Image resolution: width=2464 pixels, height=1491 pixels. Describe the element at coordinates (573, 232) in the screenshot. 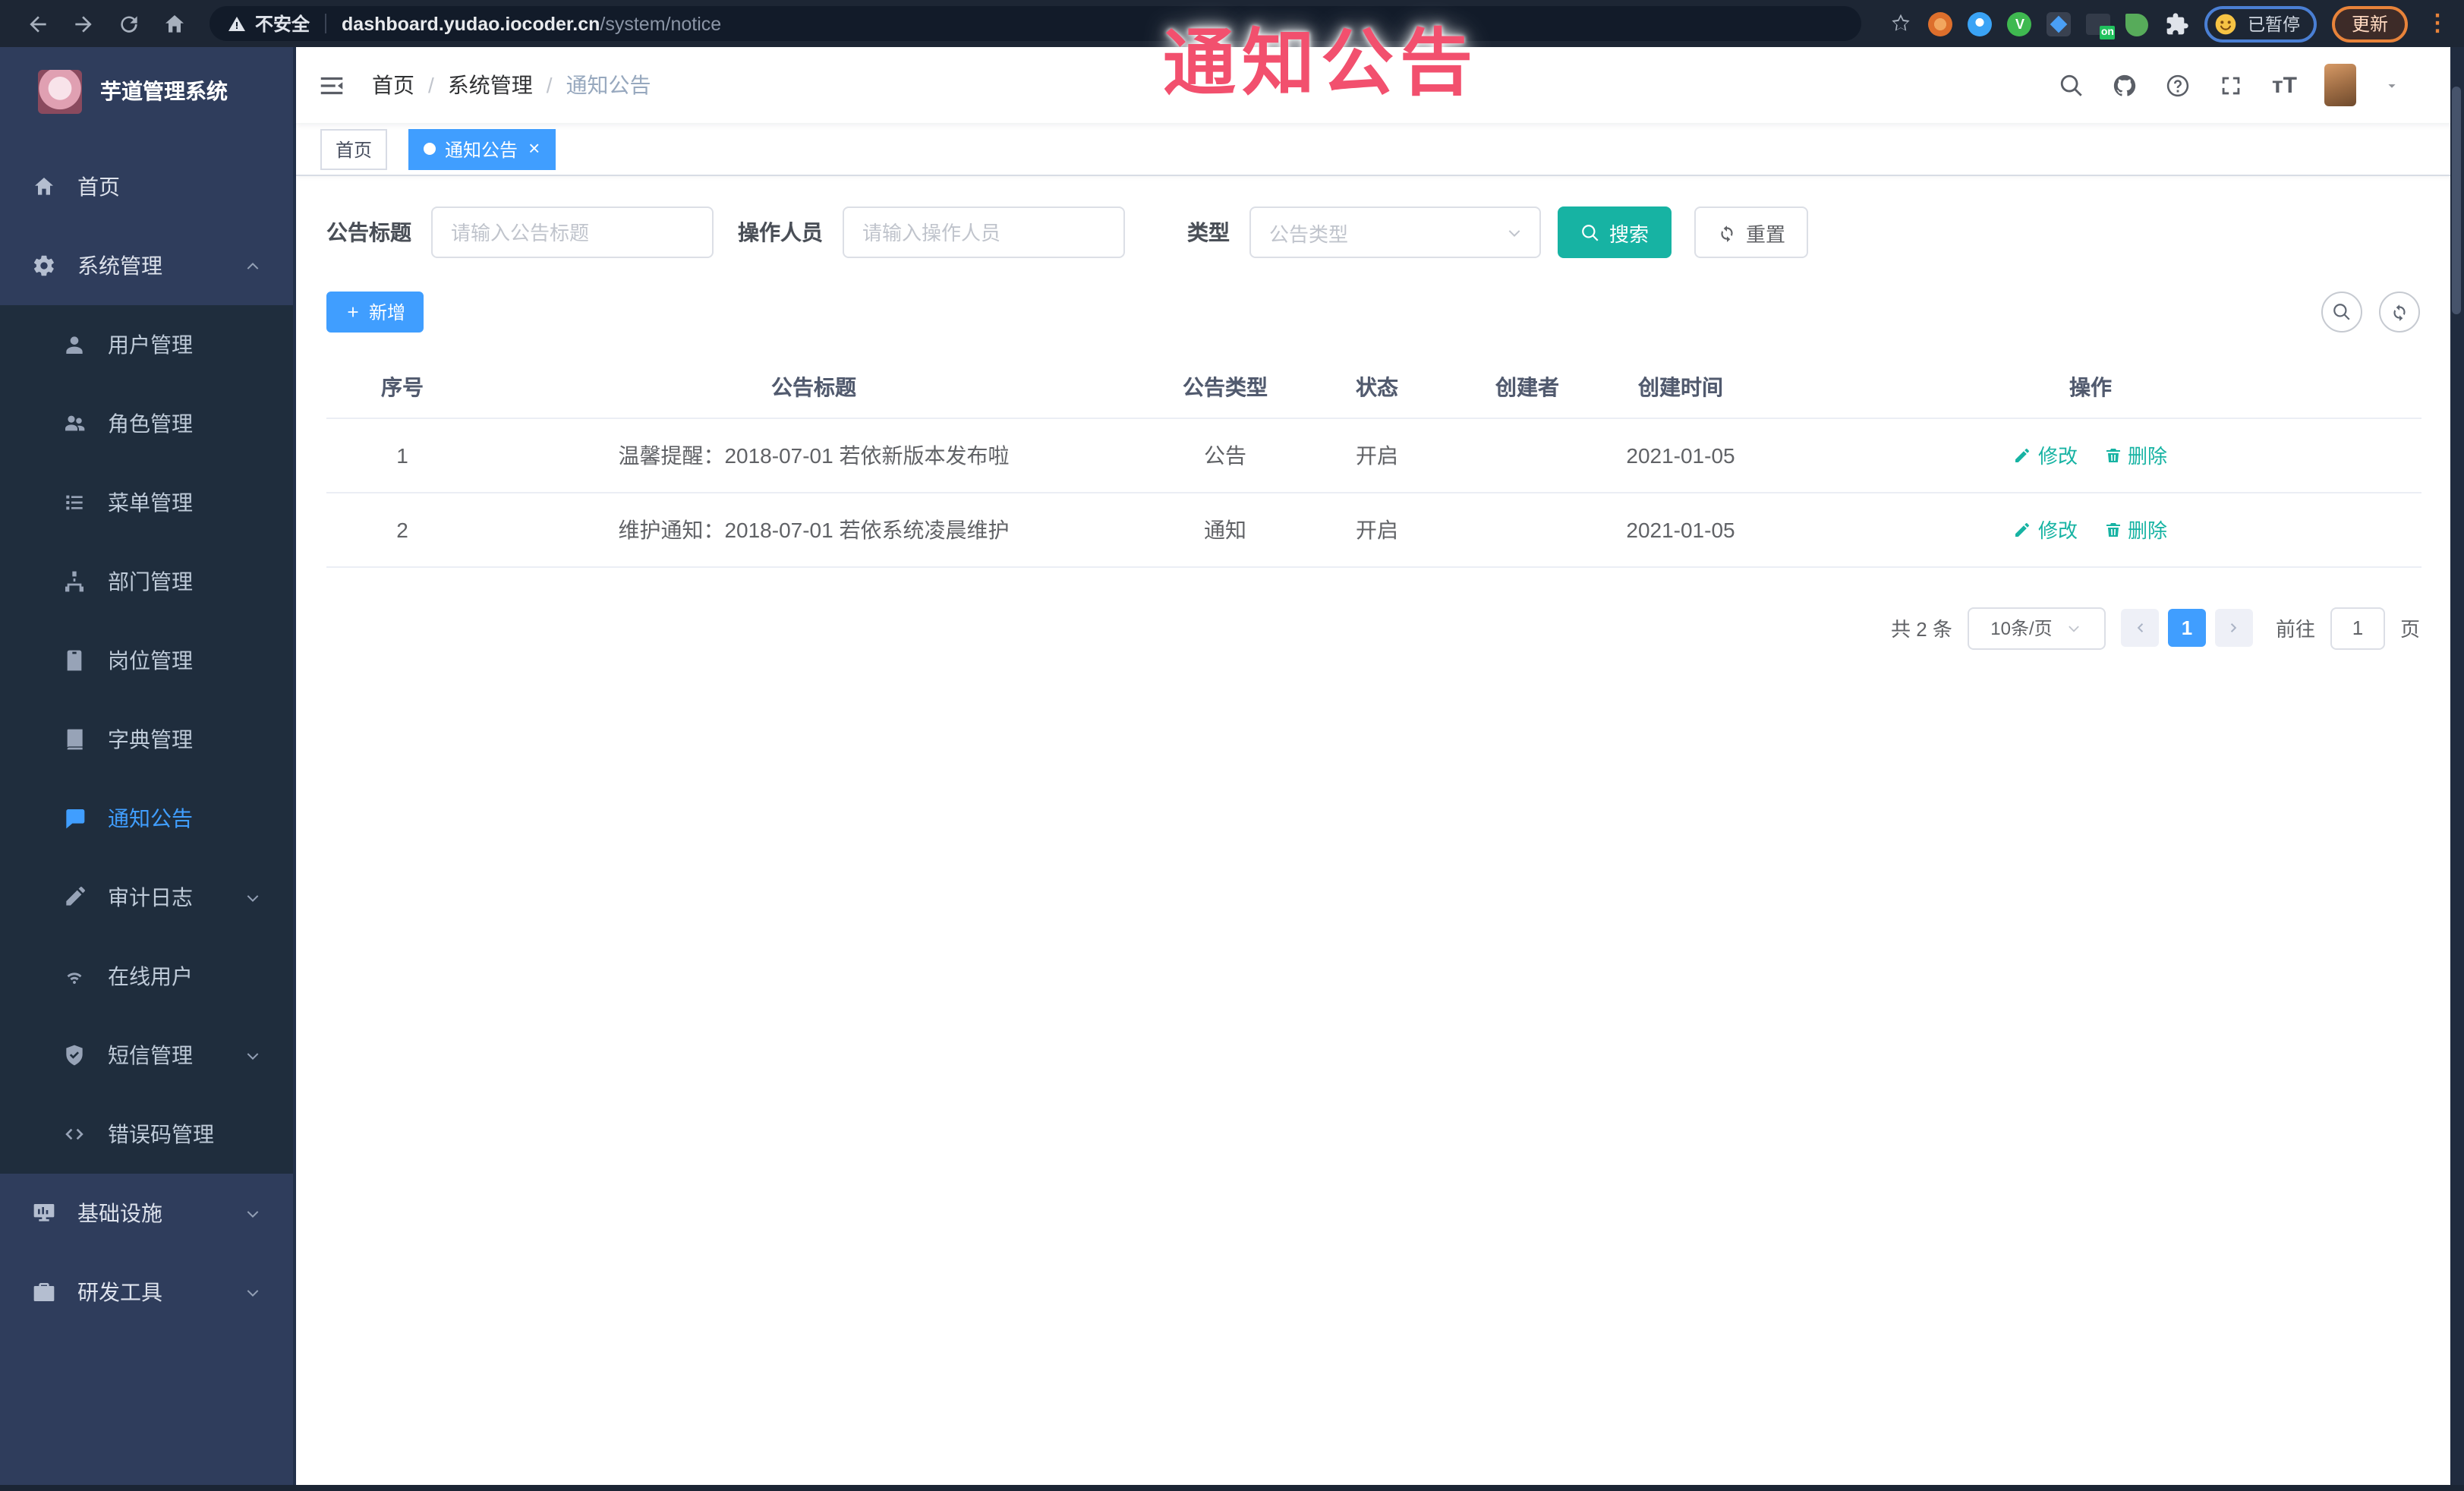

I see `notice-title-input` at that location.